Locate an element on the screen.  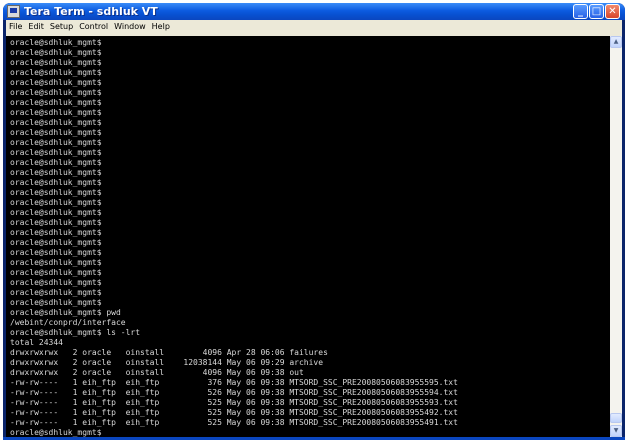
scroll-up-button: ▲ is located at coordinates (616, 42).